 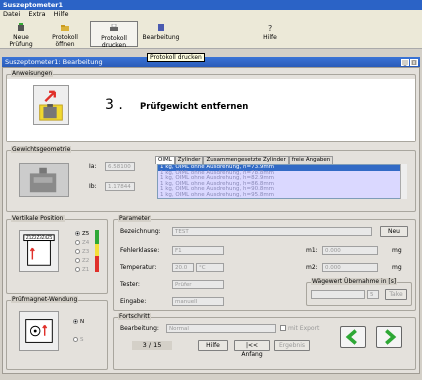 What do you see at coordinates (189, 160) in the screenshot?
I see `tab-zylinder: Zylinder` at bounding box center [189, 160].